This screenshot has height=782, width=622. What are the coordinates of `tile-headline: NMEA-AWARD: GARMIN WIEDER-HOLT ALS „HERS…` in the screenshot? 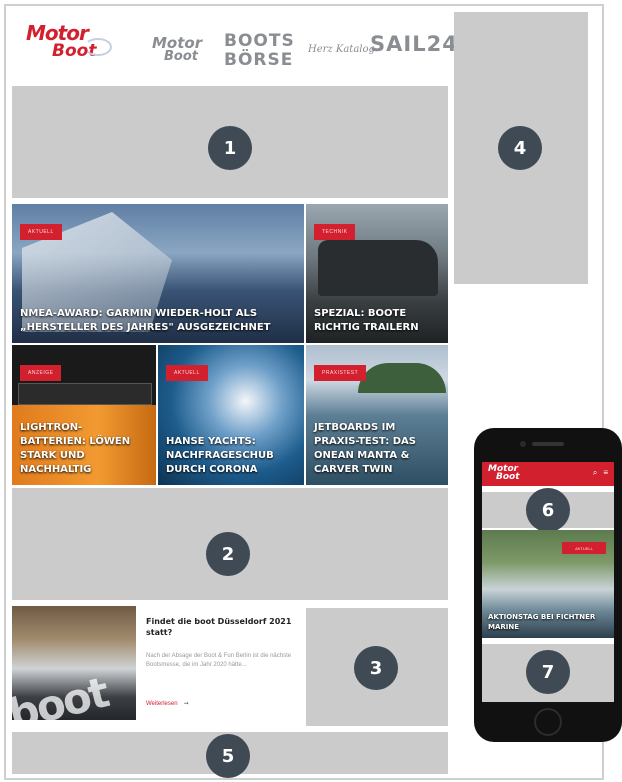 It's located at (145, 320).